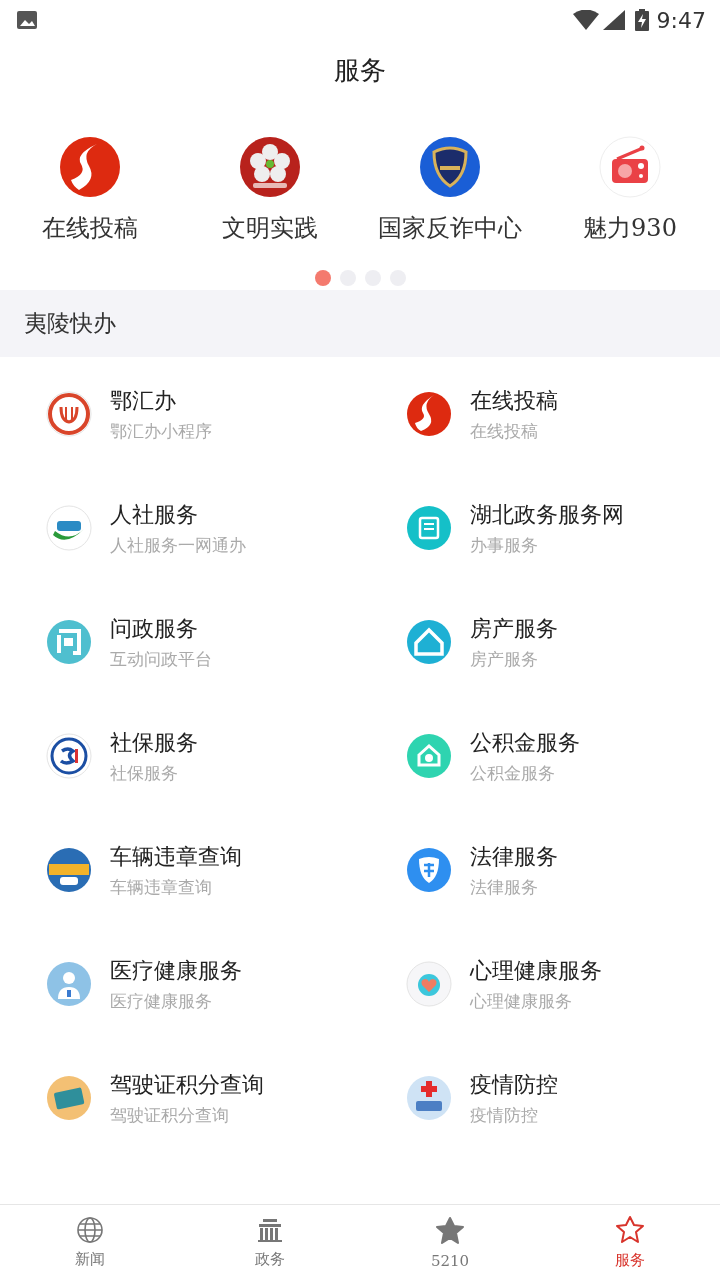 This screenshot has height=1280, width=720. What do you see at coordinates (90, 1230) in the screenshot?
I see `globe-icon` at bounding box center [90, 1230].